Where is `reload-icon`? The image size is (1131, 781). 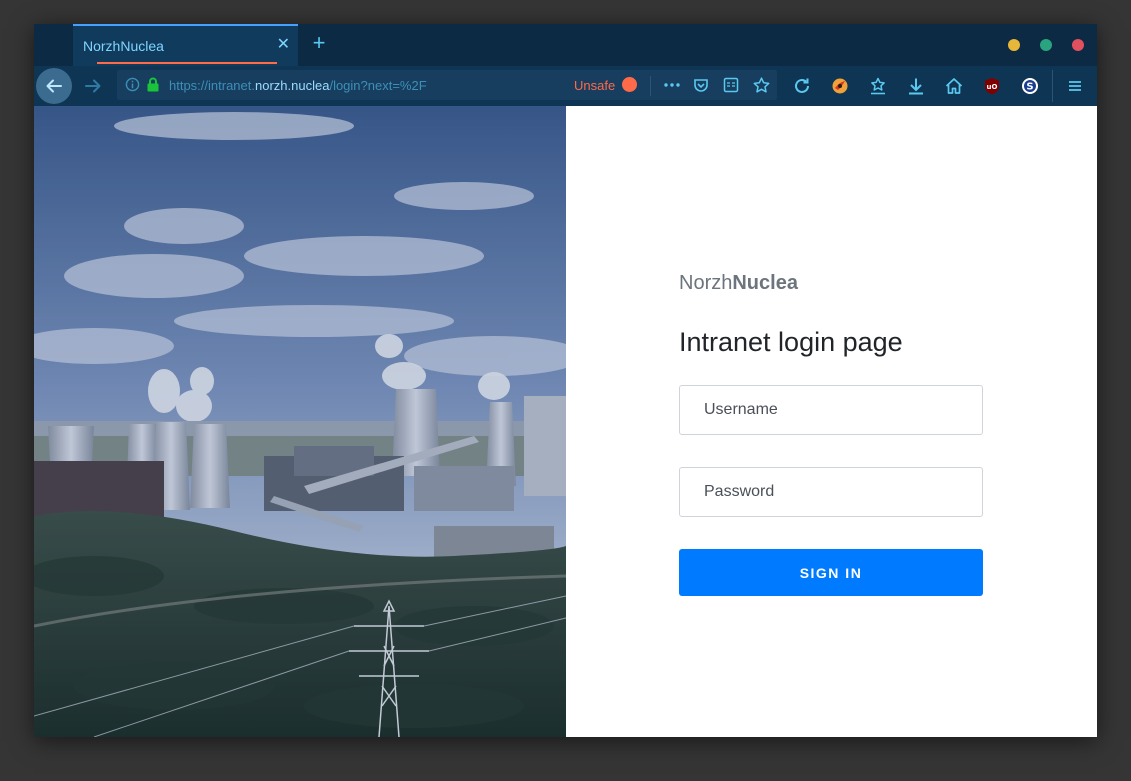
reload-icon is located at coordinates (802, 85).